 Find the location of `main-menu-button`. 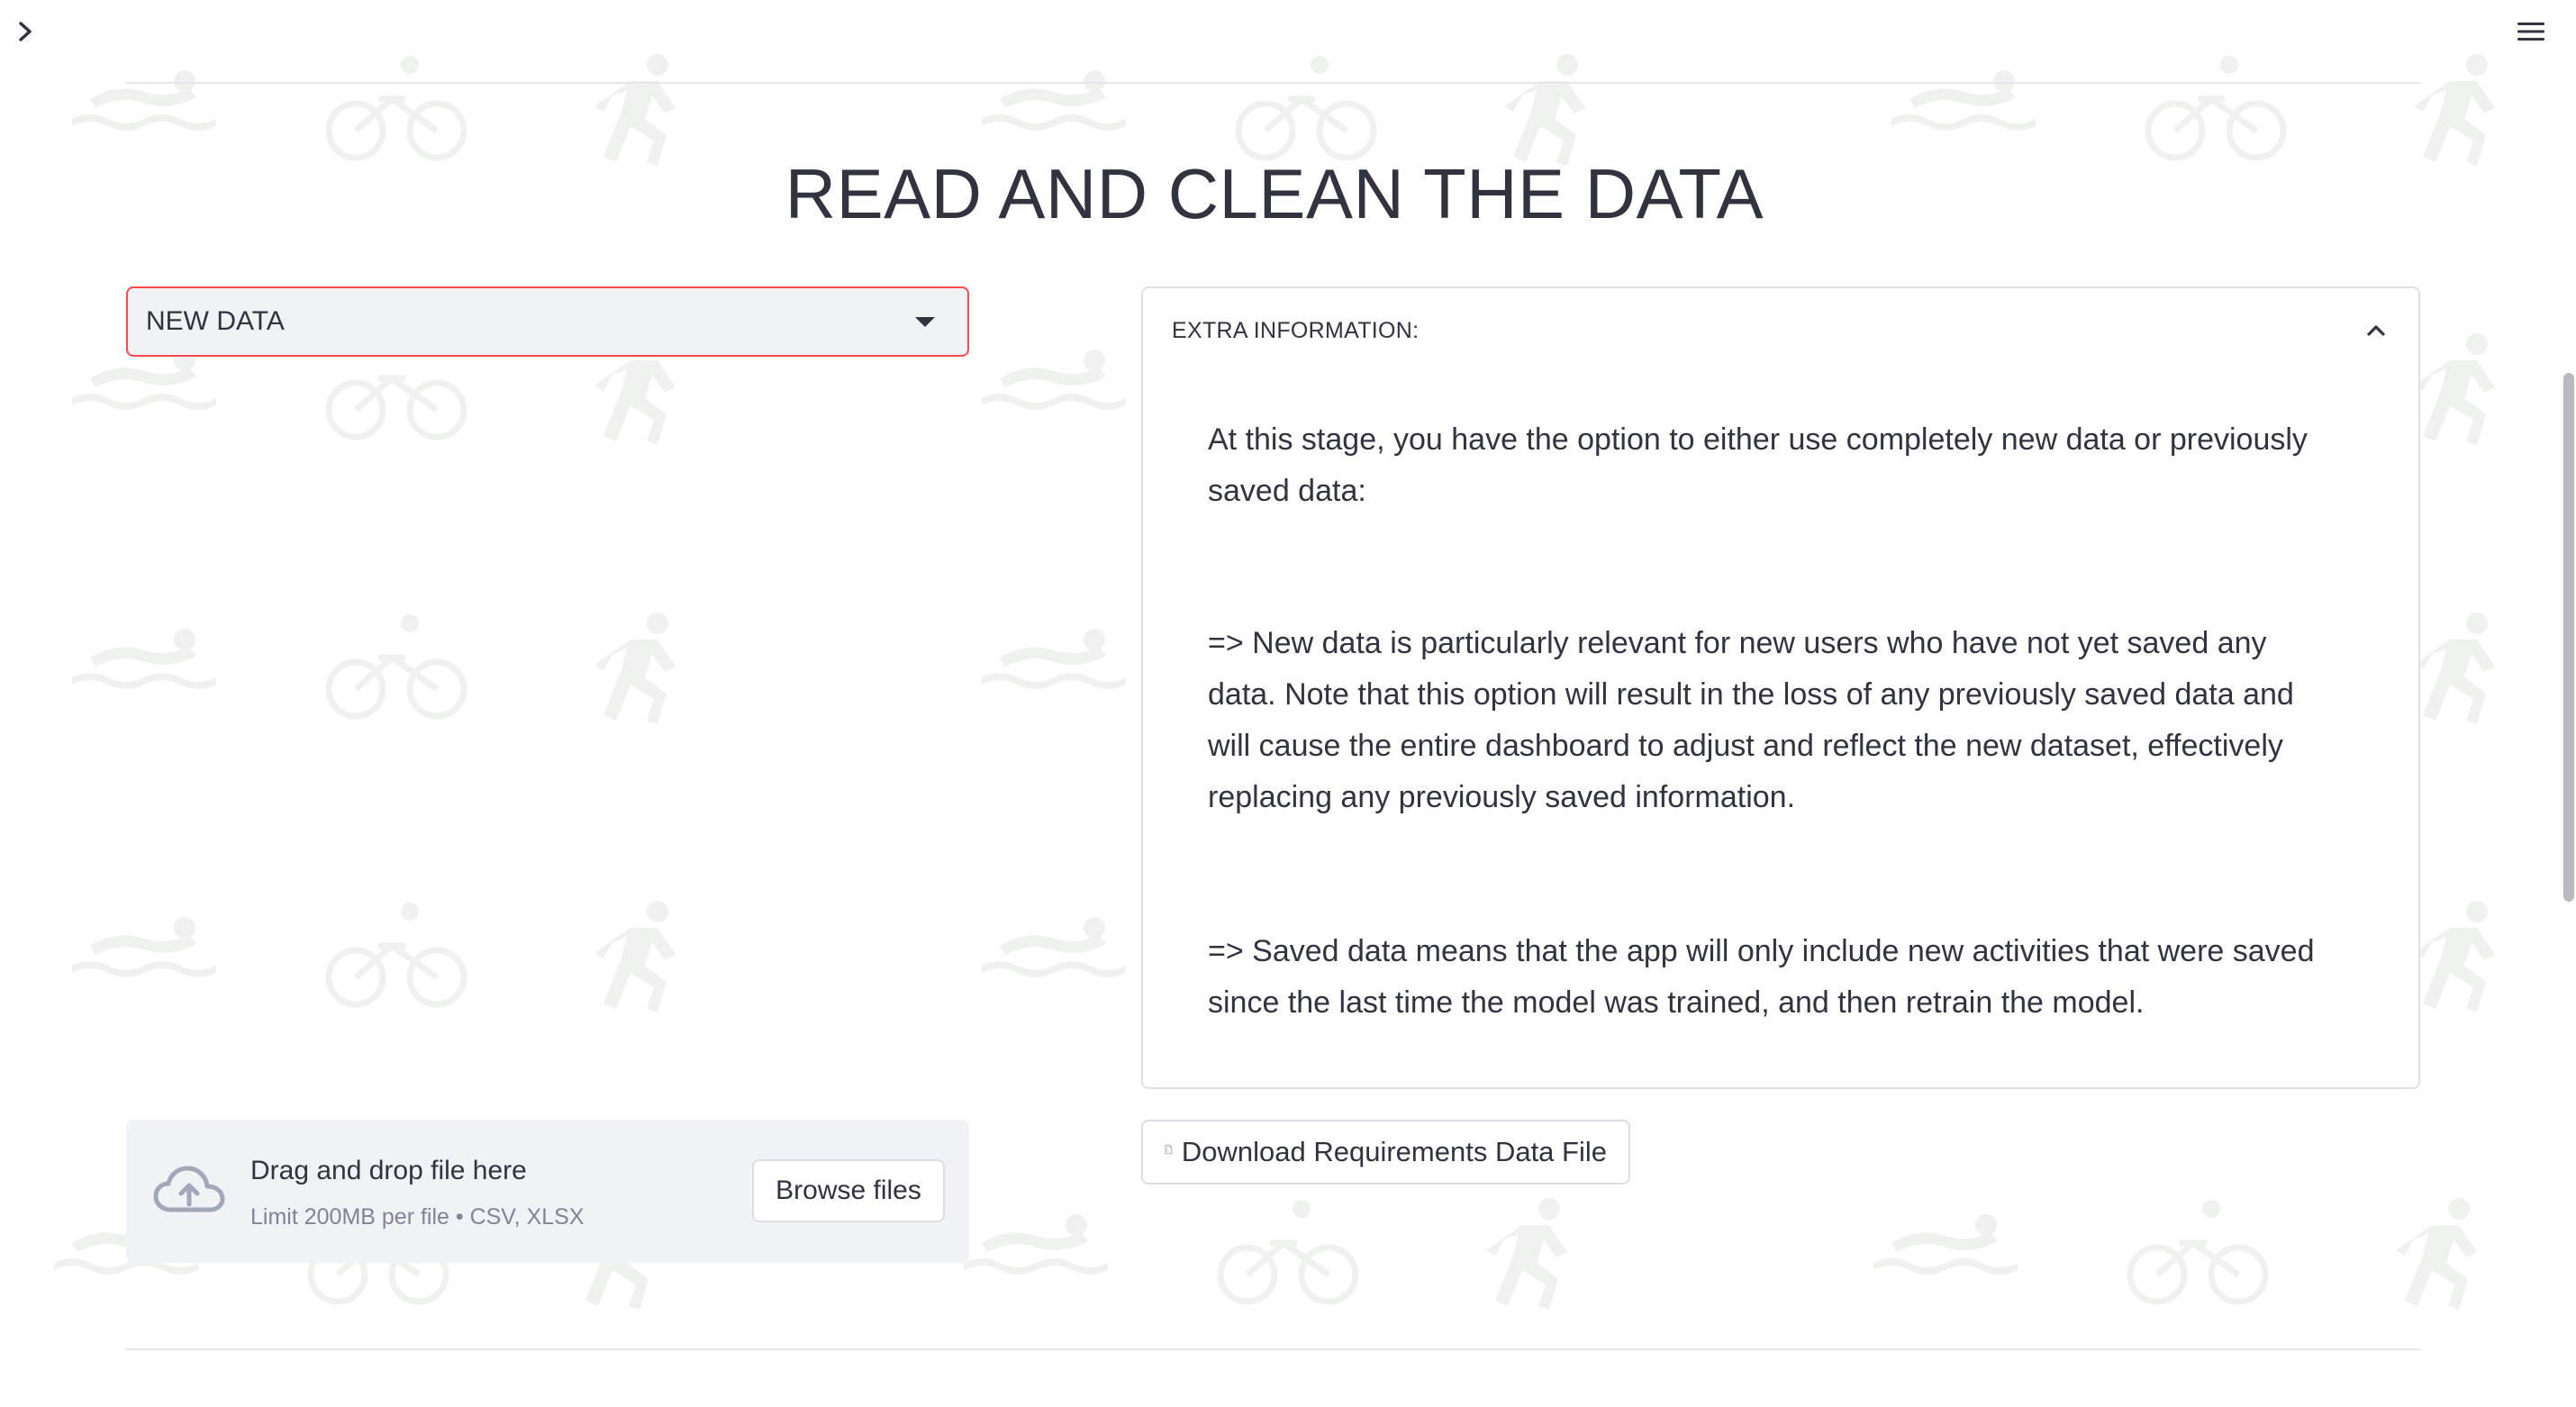

main-menu-button is located at coordinates (2531, 31).